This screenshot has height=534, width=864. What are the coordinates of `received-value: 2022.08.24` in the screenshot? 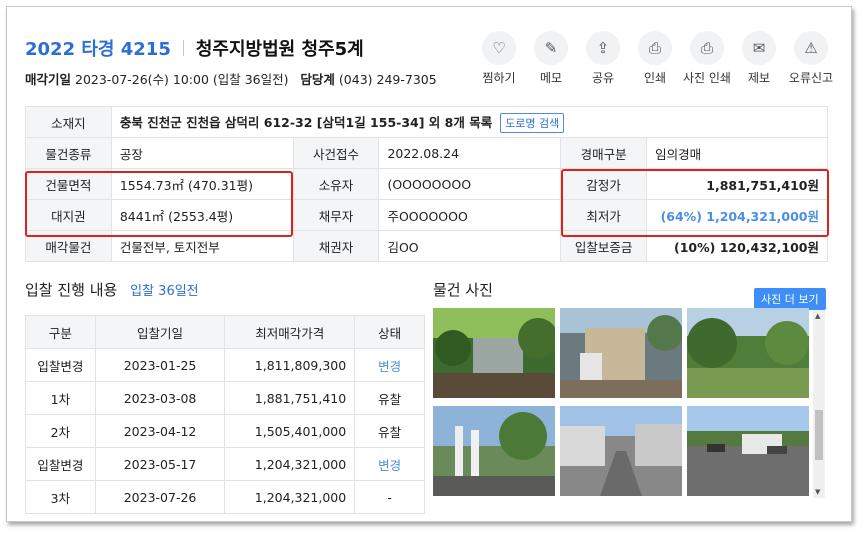 It's located at (470, 153).